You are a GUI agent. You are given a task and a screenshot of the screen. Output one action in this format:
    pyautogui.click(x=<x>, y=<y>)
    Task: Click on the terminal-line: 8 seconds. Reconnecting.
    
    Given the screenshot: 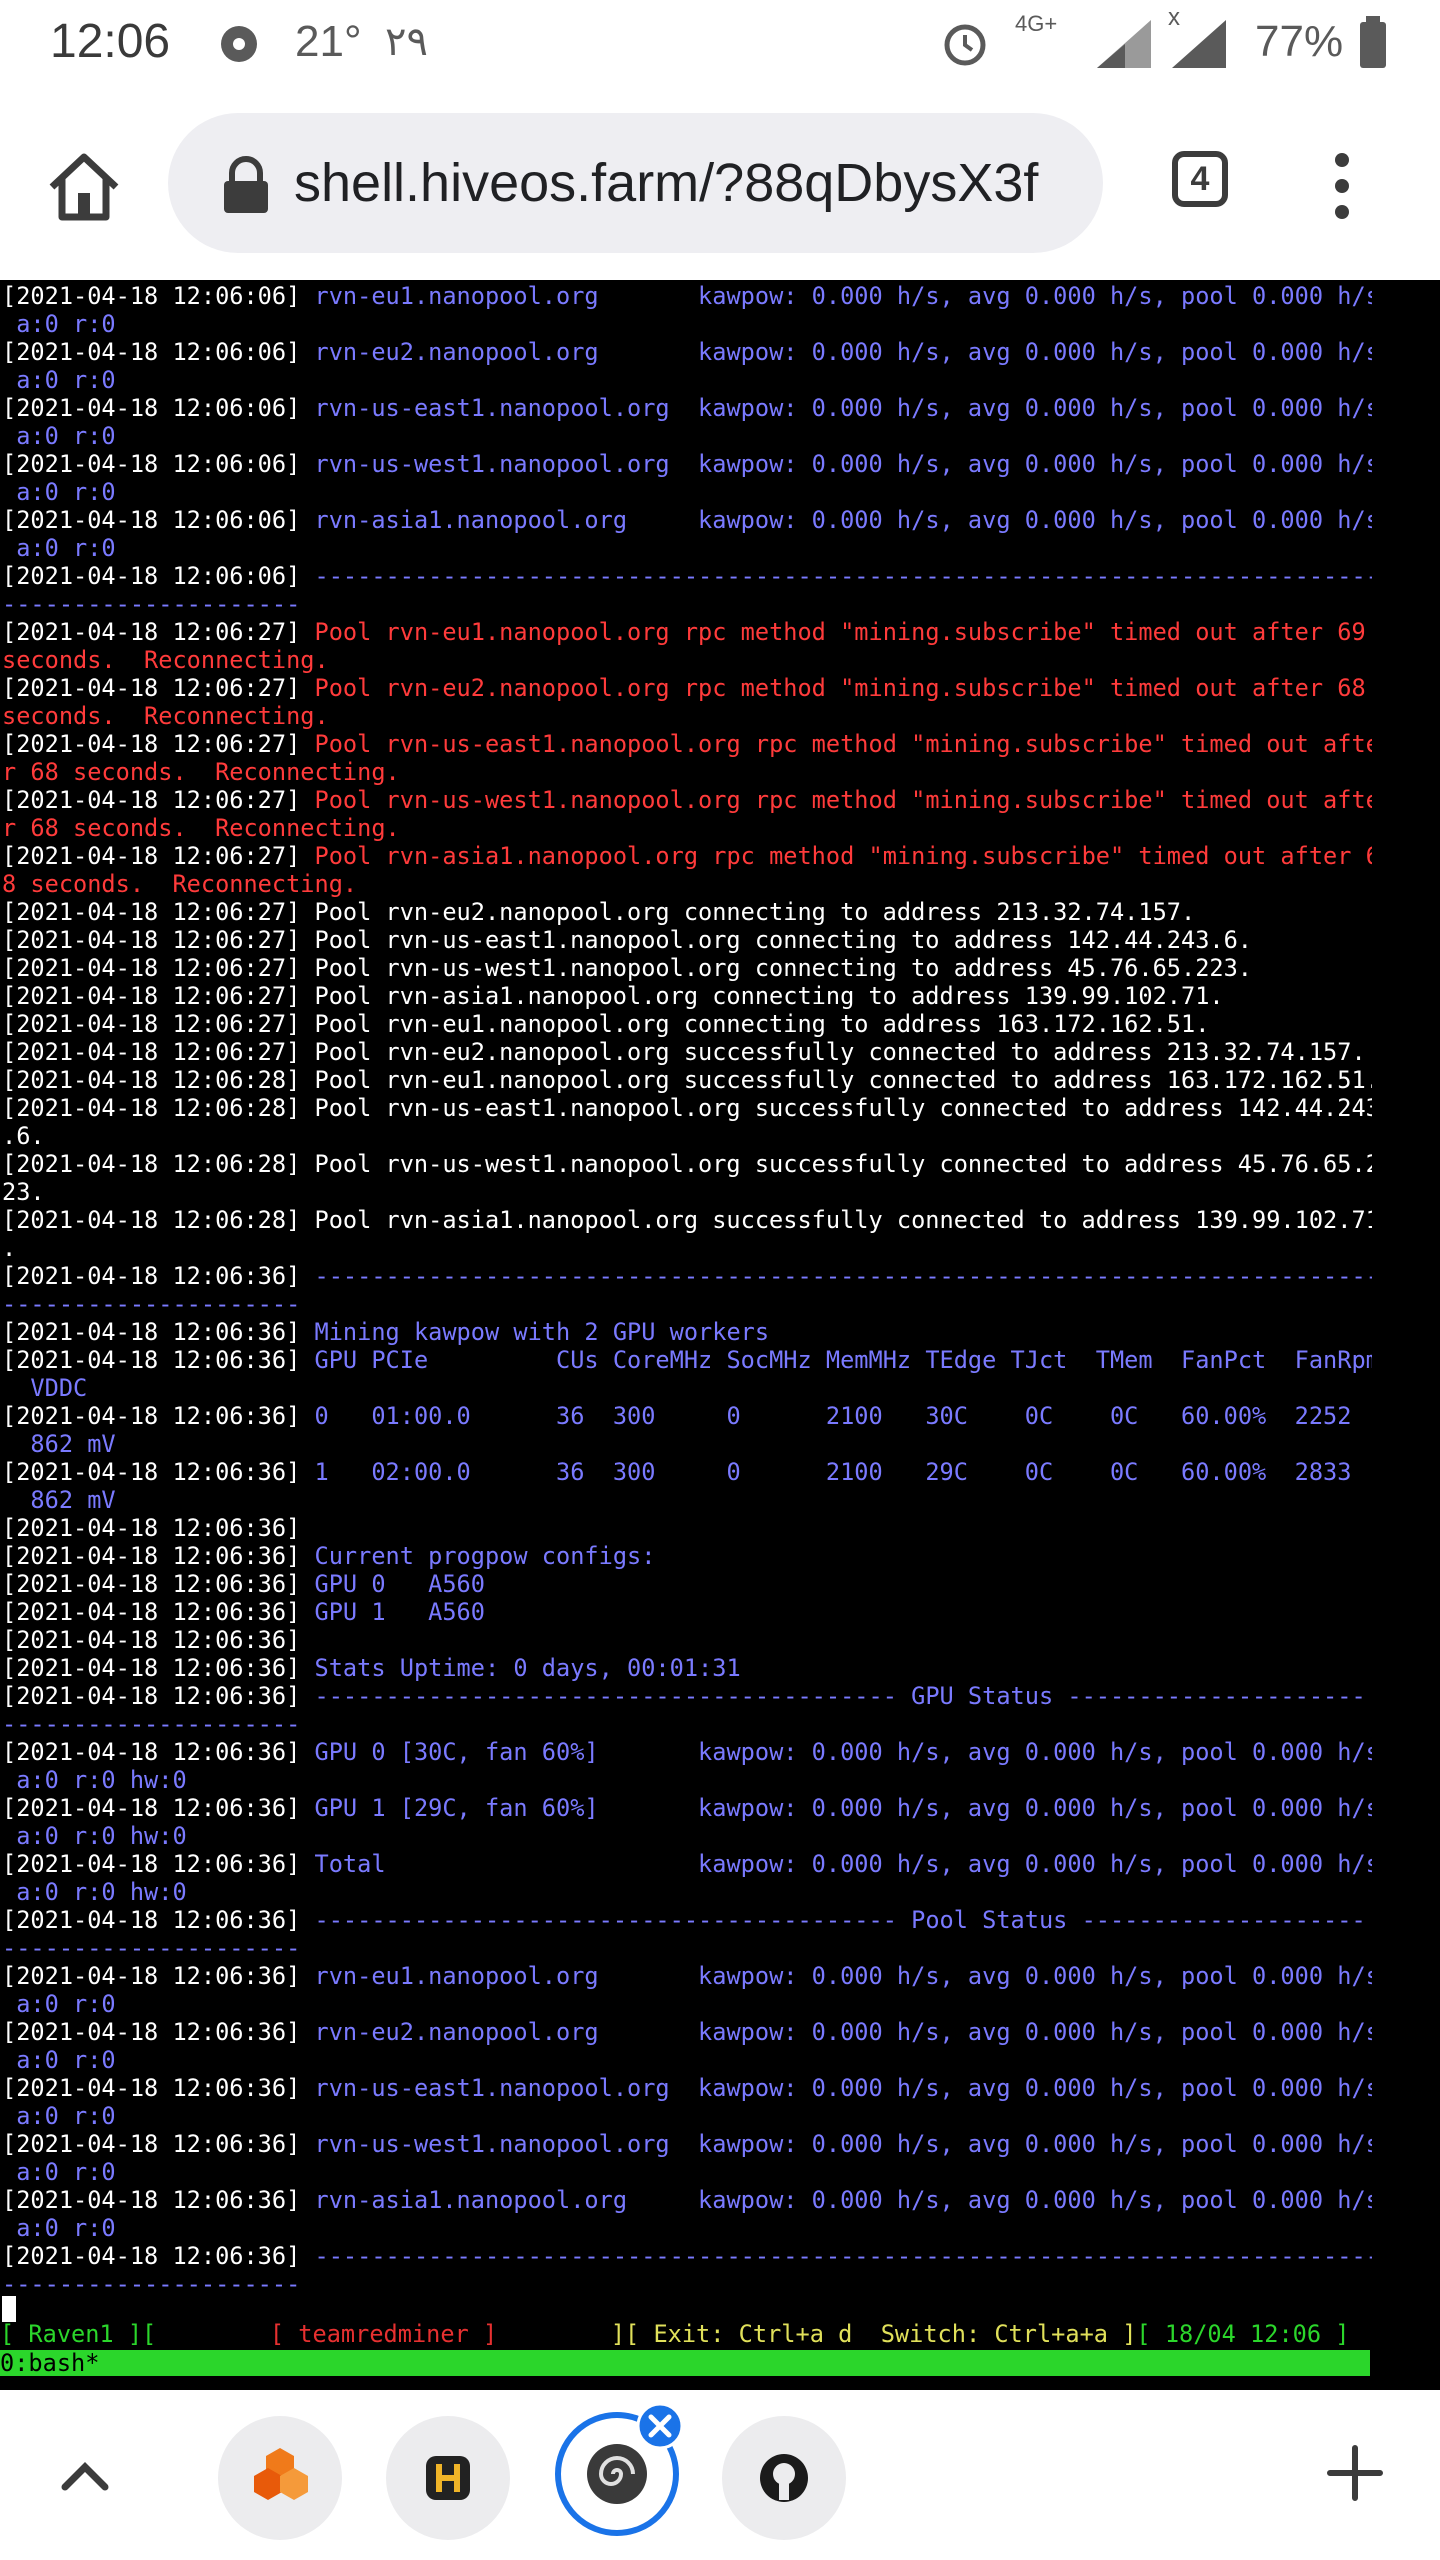 What is the action you would take?
    pyautogui.click(x=687, y=884)
    